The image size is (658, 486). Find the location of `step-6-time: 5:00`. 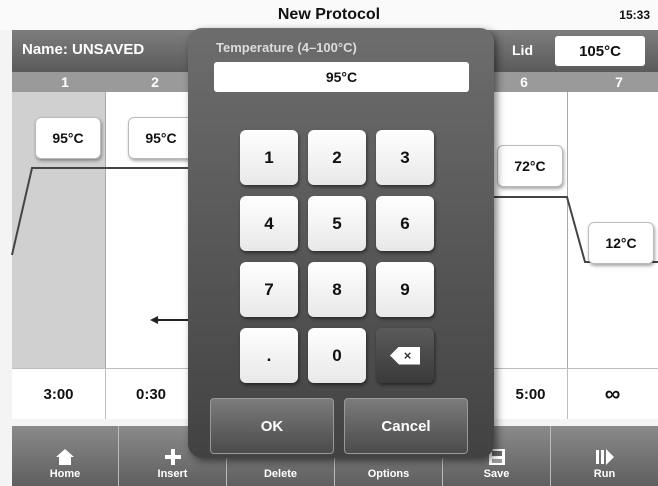

step-6-time: 5:00 is located at coordinates (531, 394).